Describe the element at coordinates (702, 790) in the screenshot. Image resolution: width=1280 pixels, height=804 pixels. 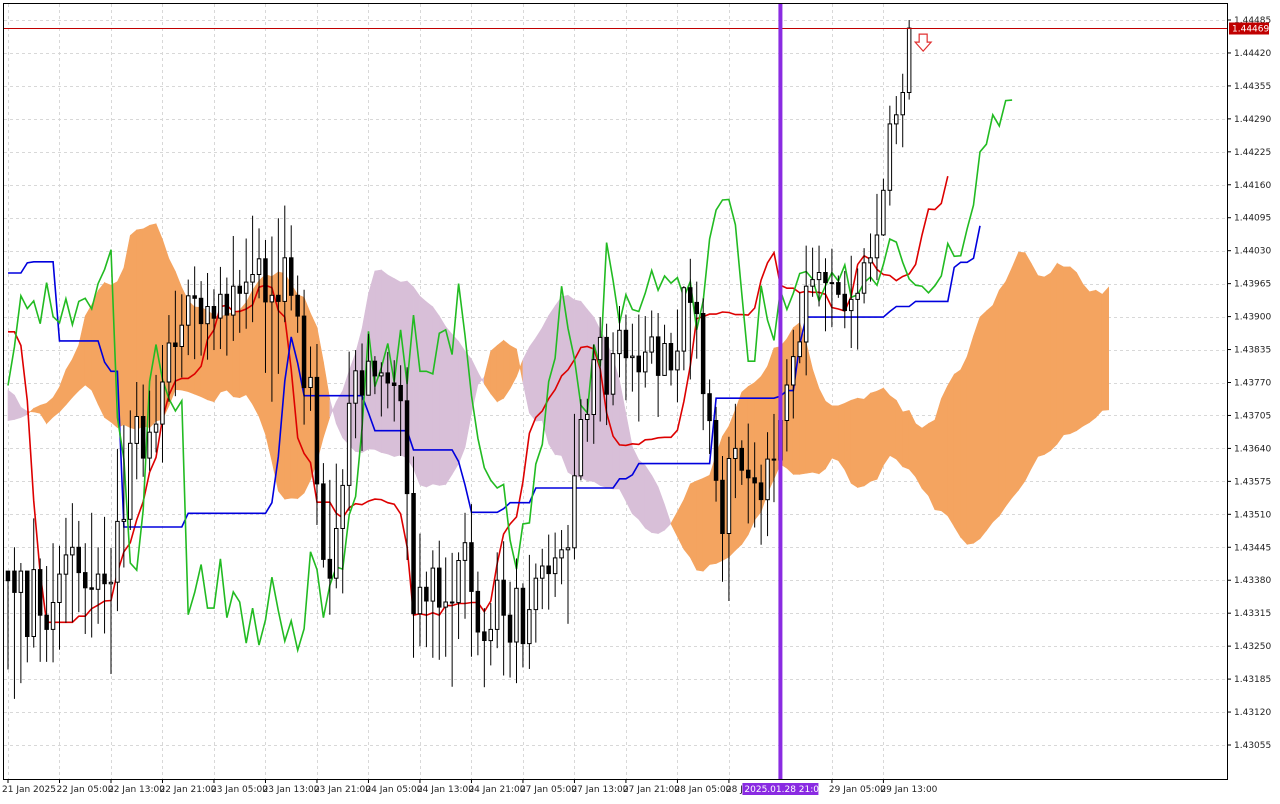
I see `time-tick-label: 28 Jan 05:00` at that location.